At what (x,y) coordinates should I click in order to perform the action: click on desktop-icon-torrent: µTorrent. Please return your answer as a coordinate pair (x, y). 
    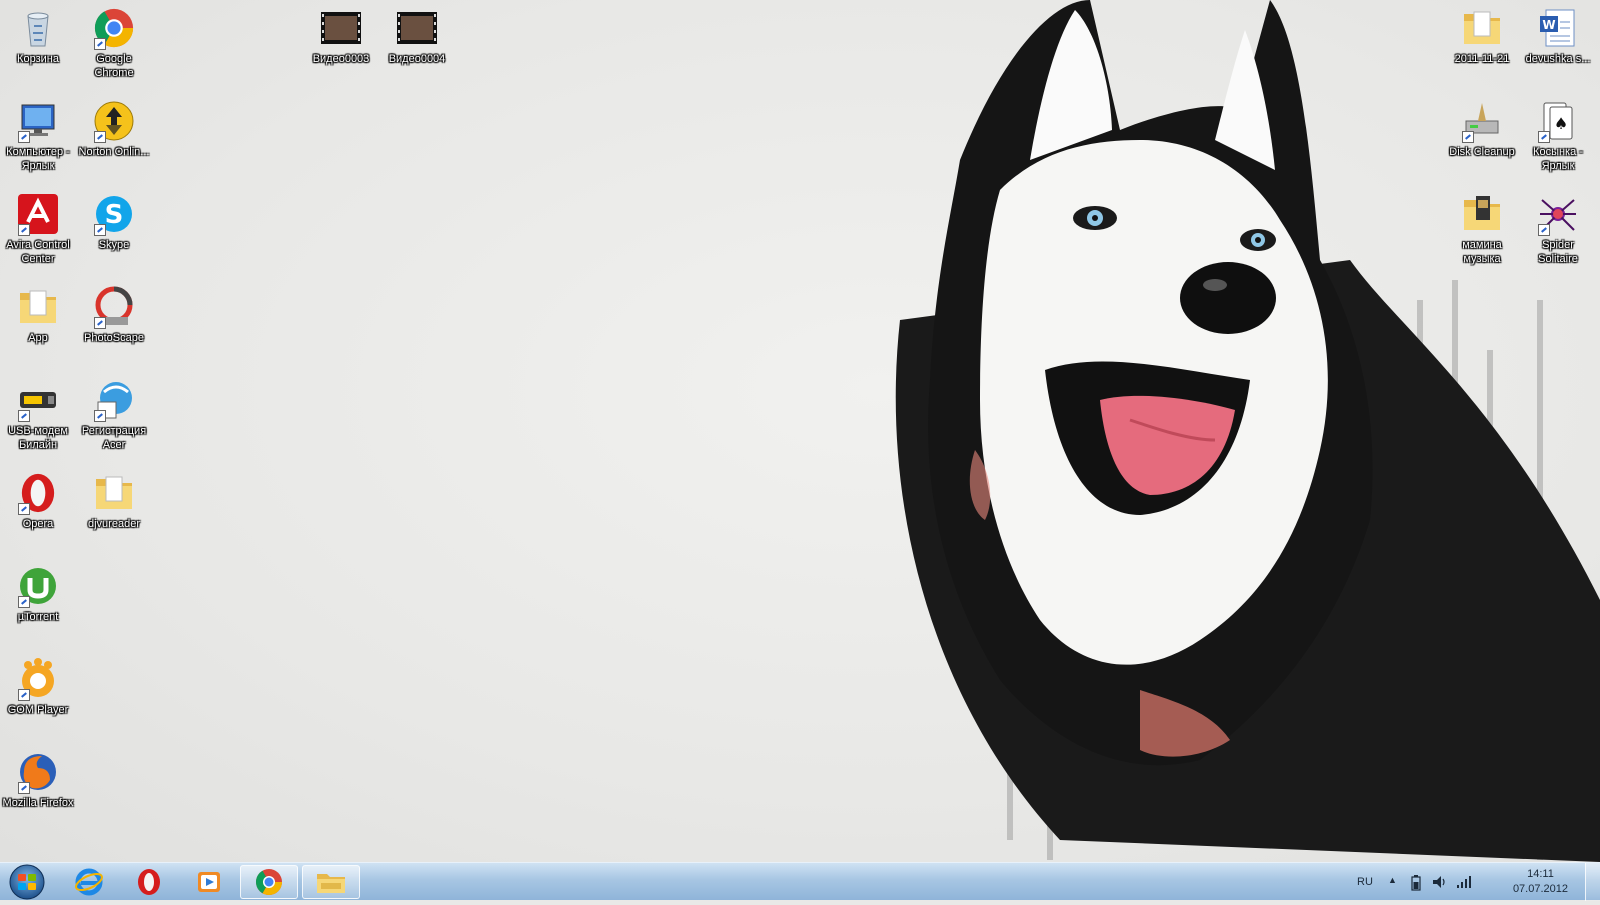
    Looking at the image, I should click on (38, 591).